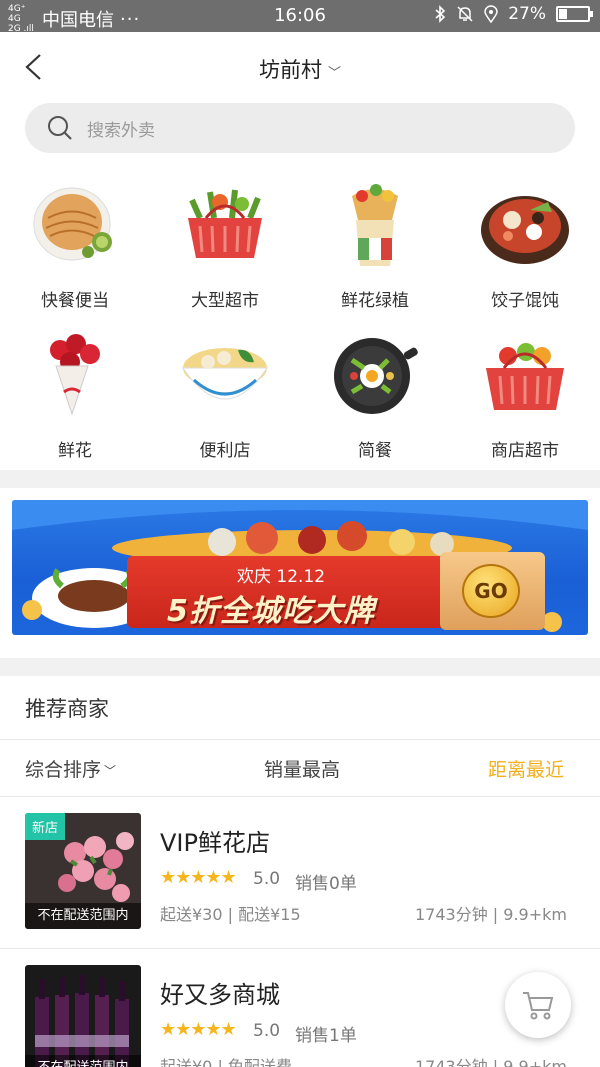 The width and height of the screenshot is (600, 1067). What do you see at coordinates (491, 591) in the screenshot?
I see `banner-go-button: GO` at bounding box center [491, 591].